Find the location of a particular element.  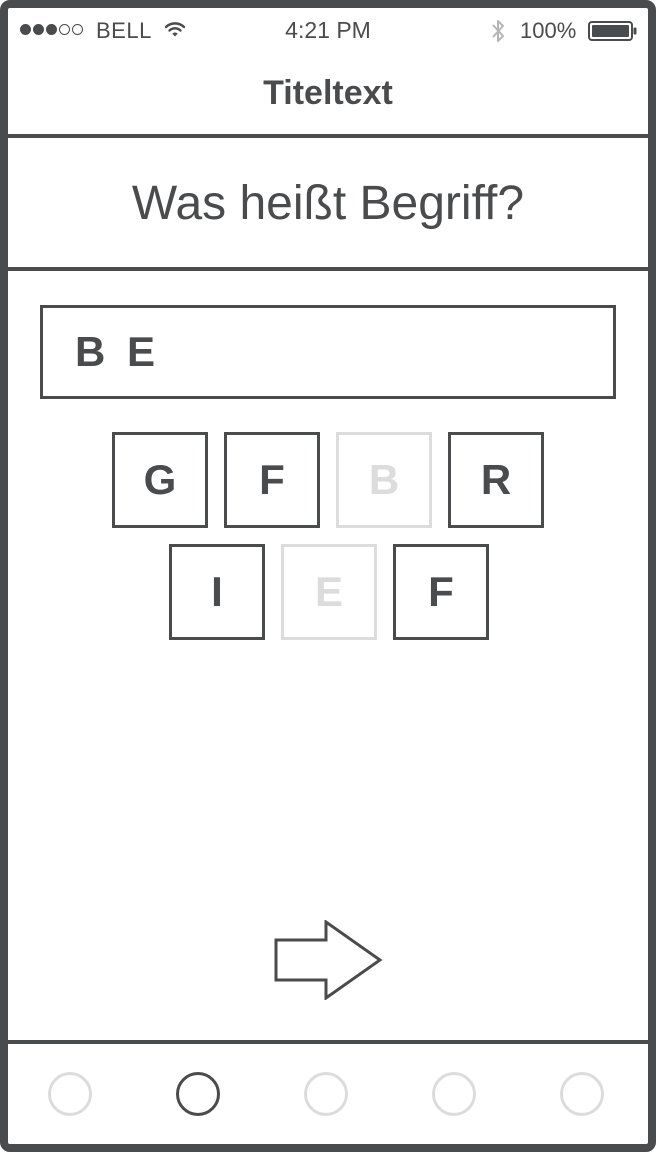

header-divider is located at coordinates (328, 136).